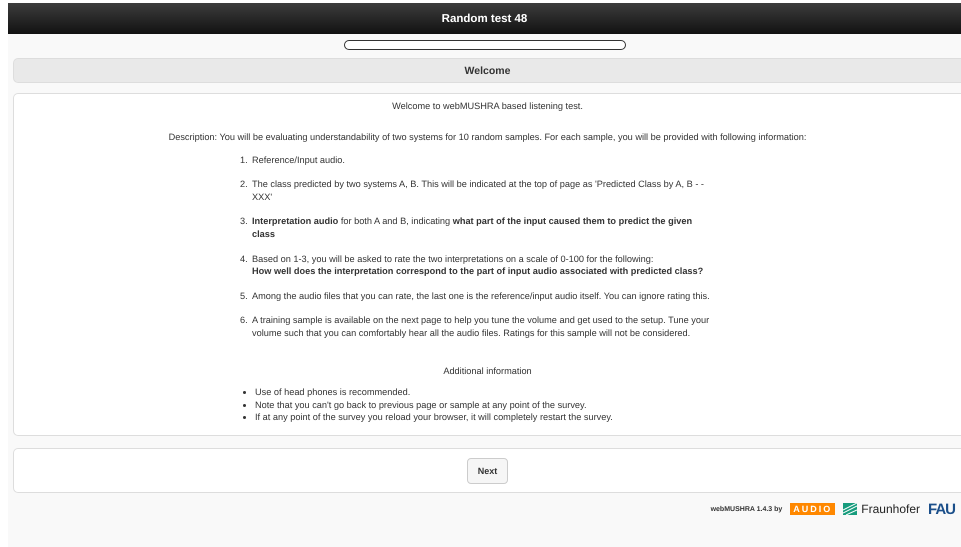  Describe the element at coordinates (942, 509) in the screenshot. I see `fau-logo: FAU` at that location.